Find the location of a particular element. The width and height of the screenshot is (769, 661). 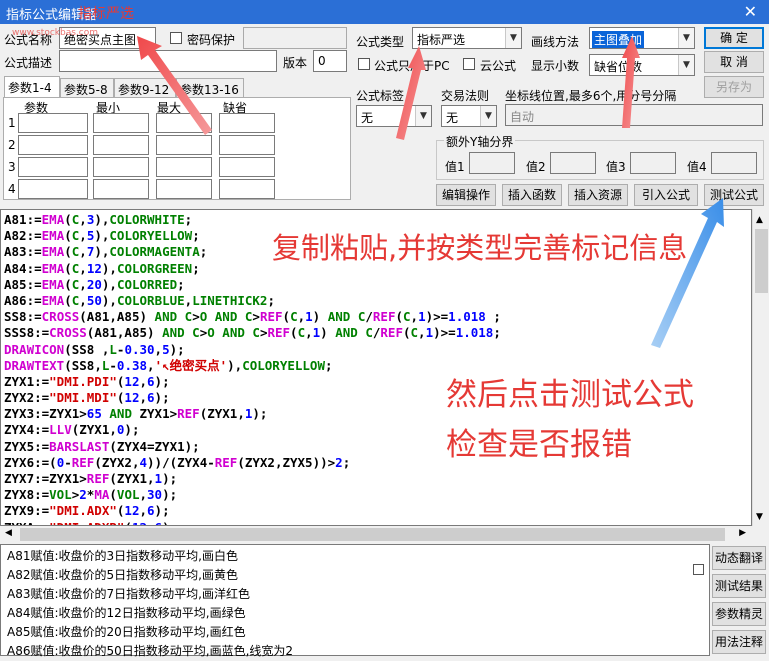

draw-method-label: 画线方法 is located at coordinates (555, 42).